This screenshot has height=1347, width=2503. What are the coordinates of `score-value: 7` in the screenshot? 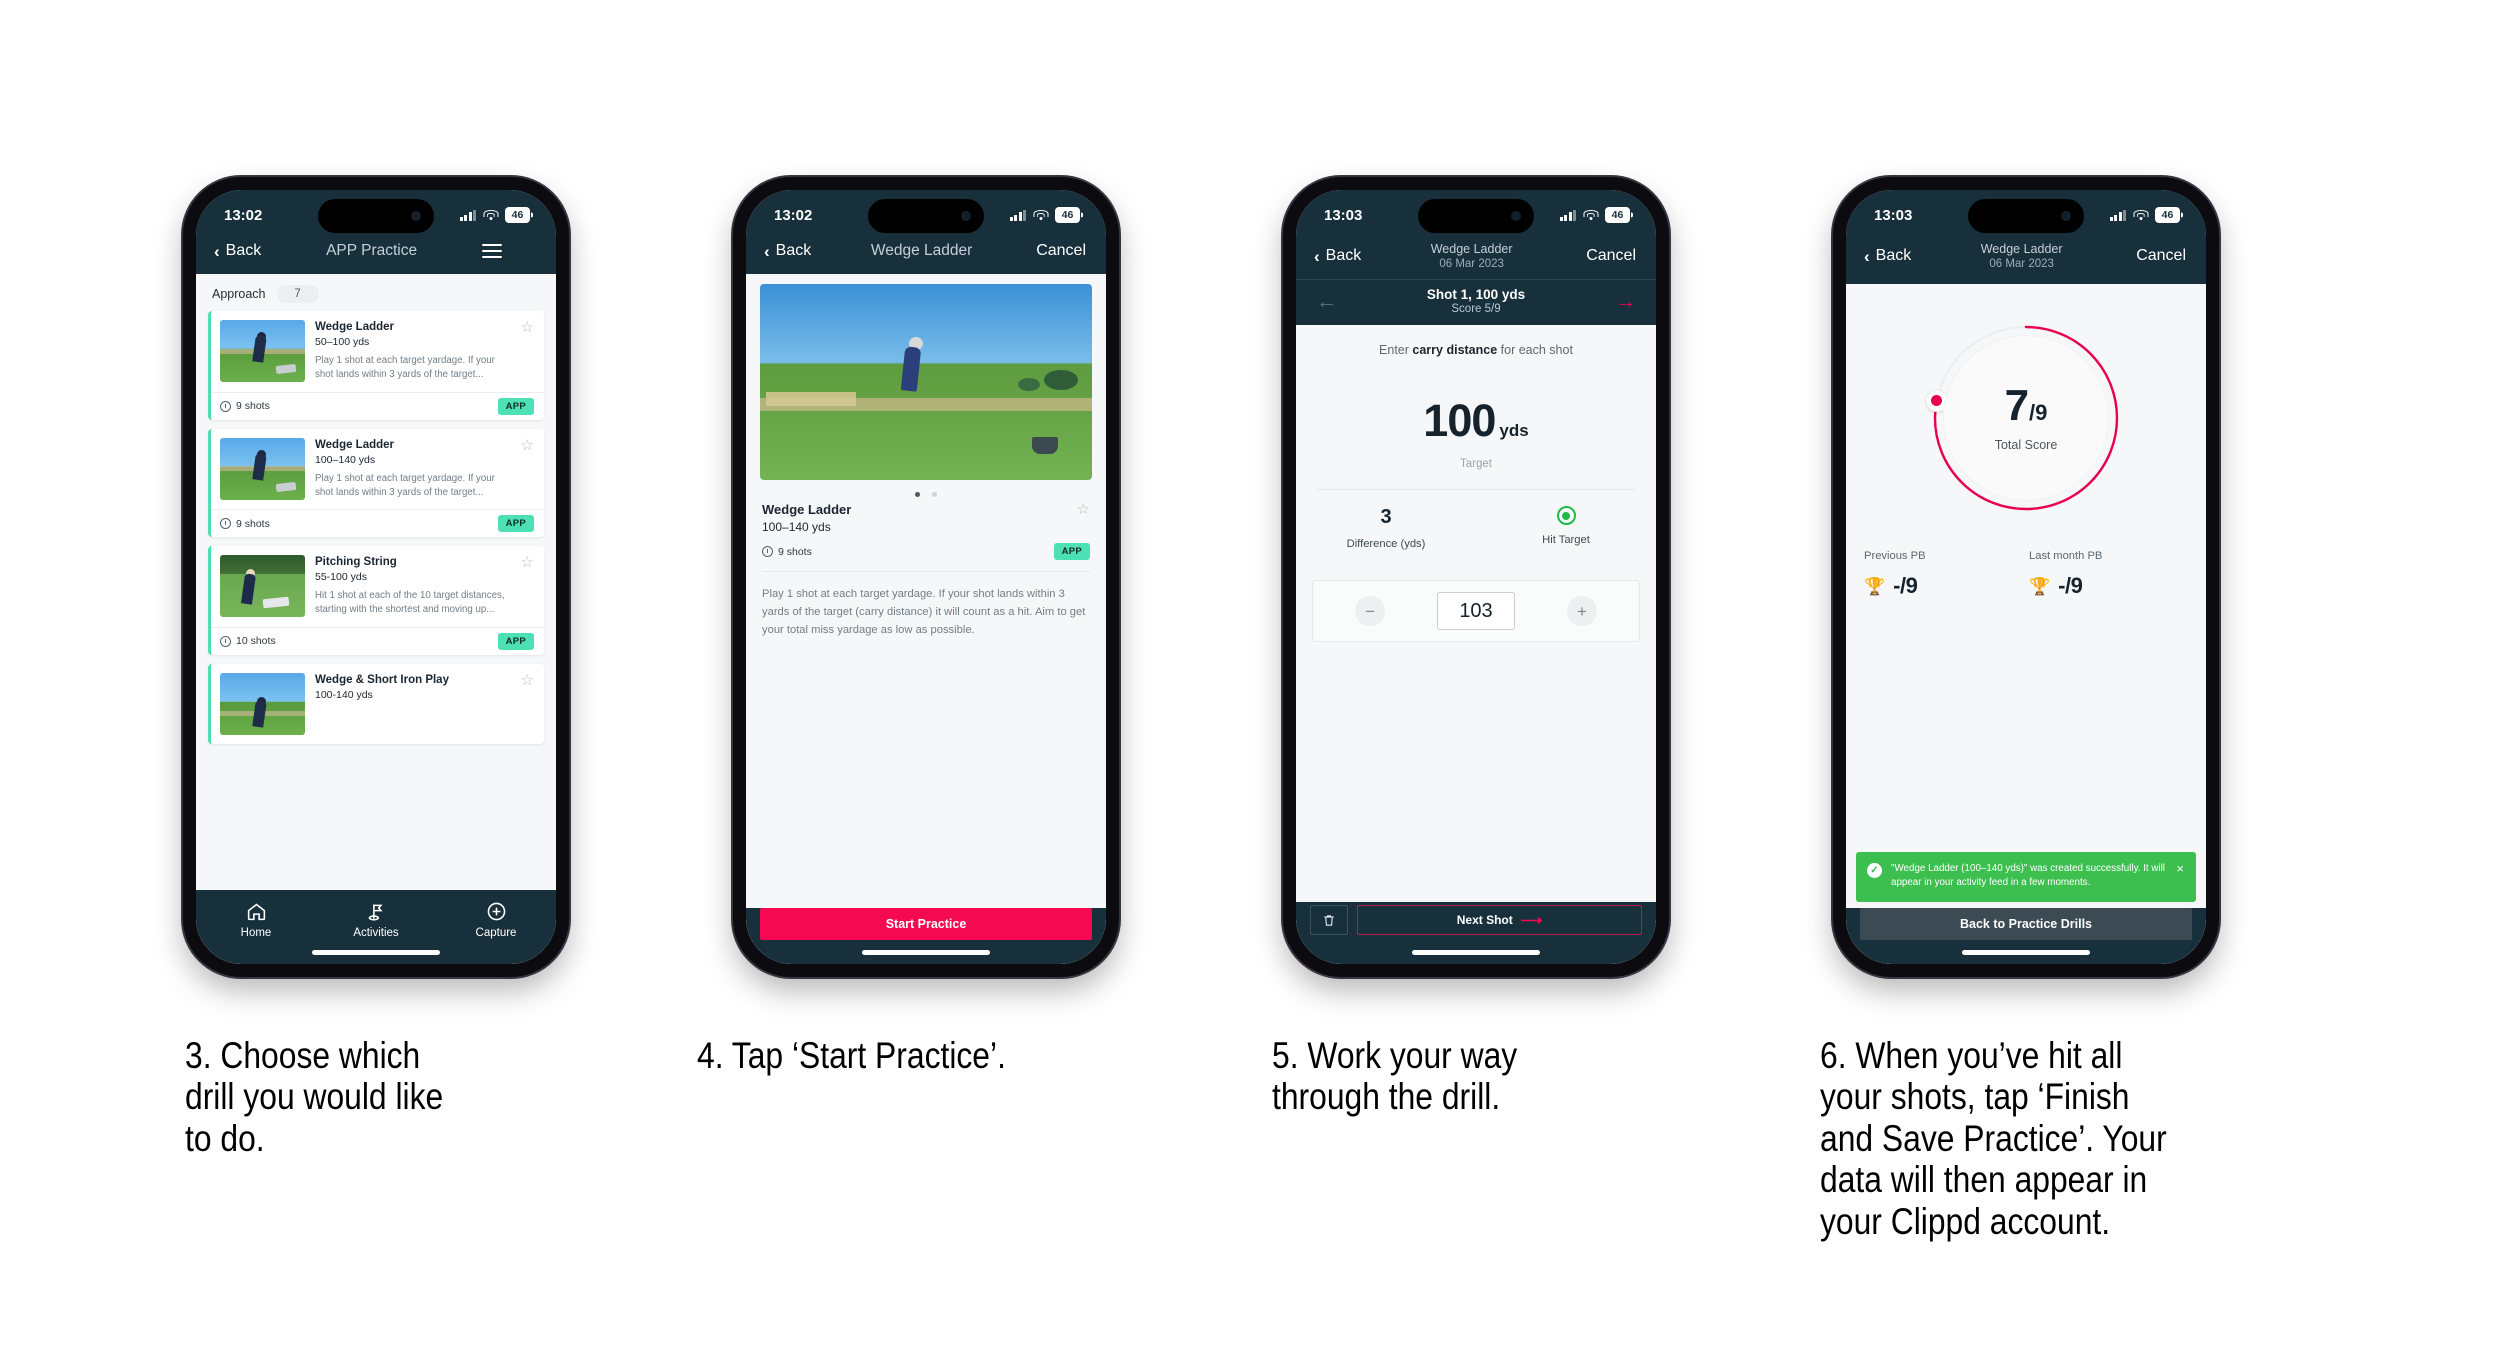 It's located at (2017, 405).